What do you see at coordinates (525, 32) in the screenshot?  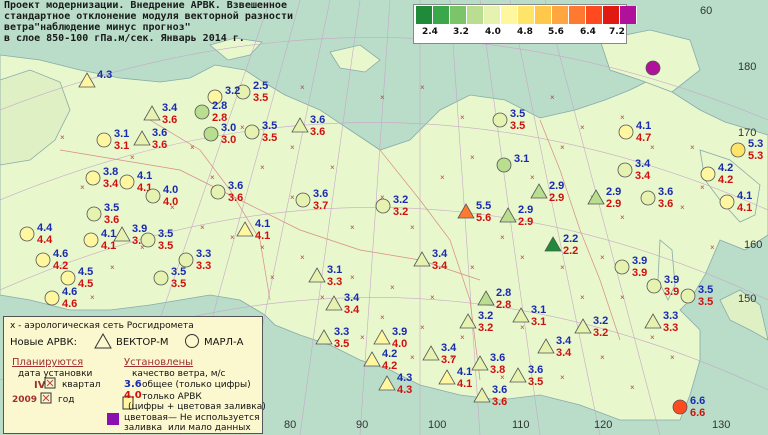 I see `scale-tick: 4.8` at bounding box center [525, 32].